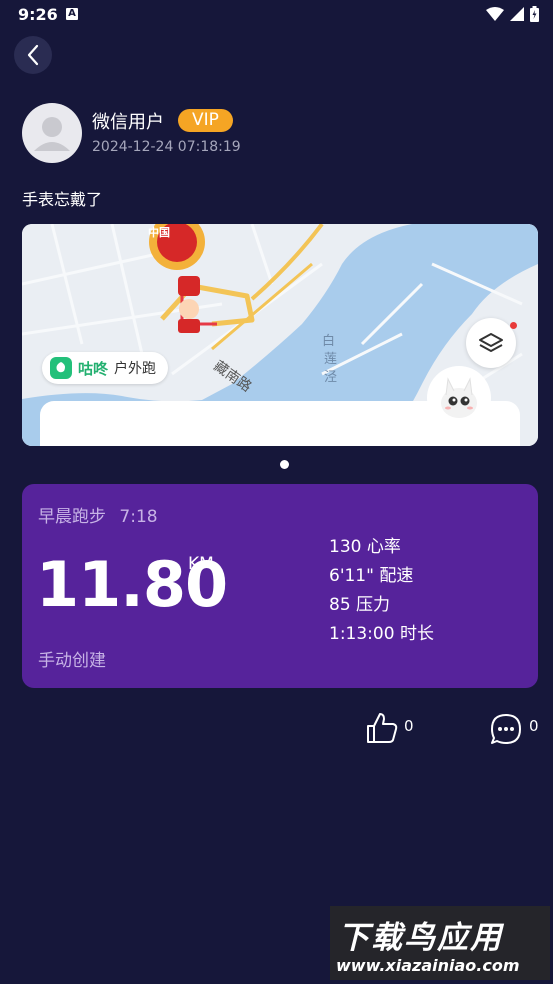 Image resolution: width=553 pixels, height=984 pixels. I want to click on battery-icon, so click(534, 14).